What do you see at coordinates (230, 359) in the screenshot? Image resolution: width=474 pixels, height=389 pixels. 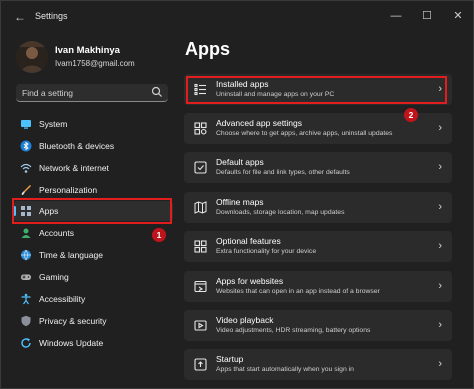 I see `card-title: Startup` at bounding box center [230, 359].